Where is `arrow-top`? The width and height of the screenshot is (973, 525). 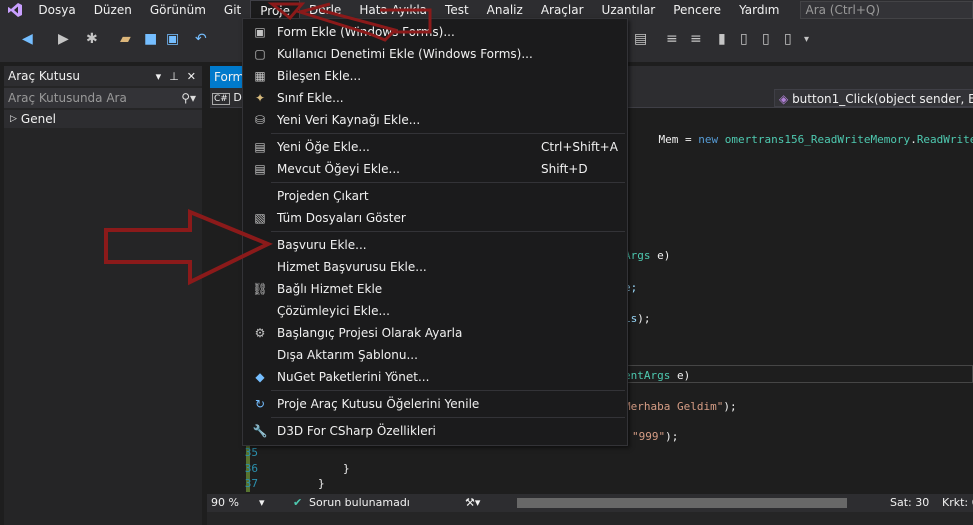
arrow-top is located at coordinates (349, 22).